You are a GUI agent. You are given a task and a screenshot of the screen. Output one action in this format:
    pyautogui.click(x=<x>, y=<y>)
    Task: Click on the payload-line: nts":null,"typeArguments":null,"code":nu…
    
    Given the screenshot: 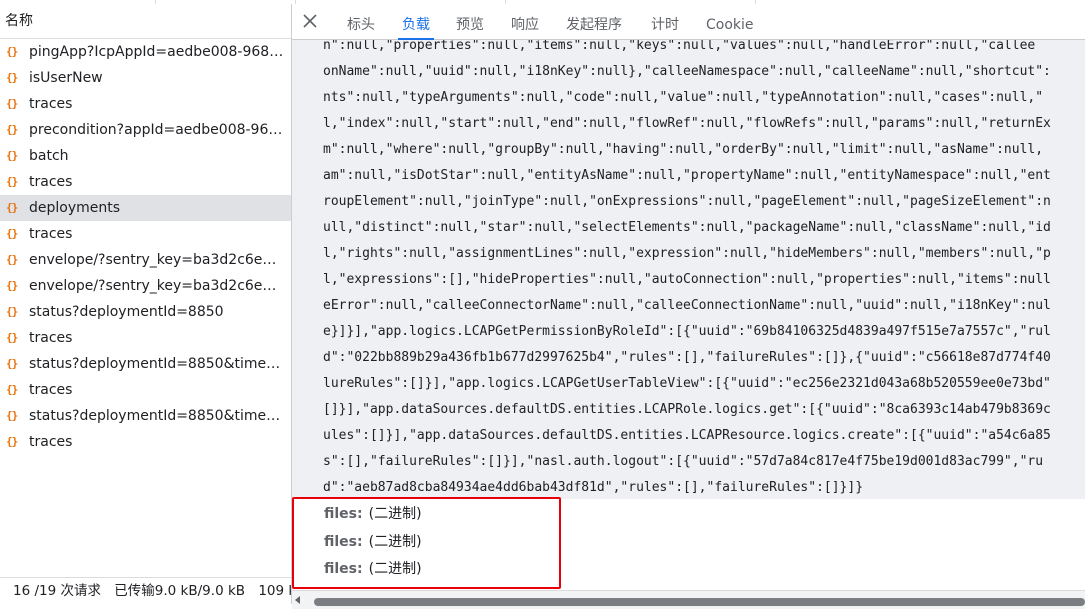 What is the action you would take?
    pyautogui.click(x=683, y=97)
    